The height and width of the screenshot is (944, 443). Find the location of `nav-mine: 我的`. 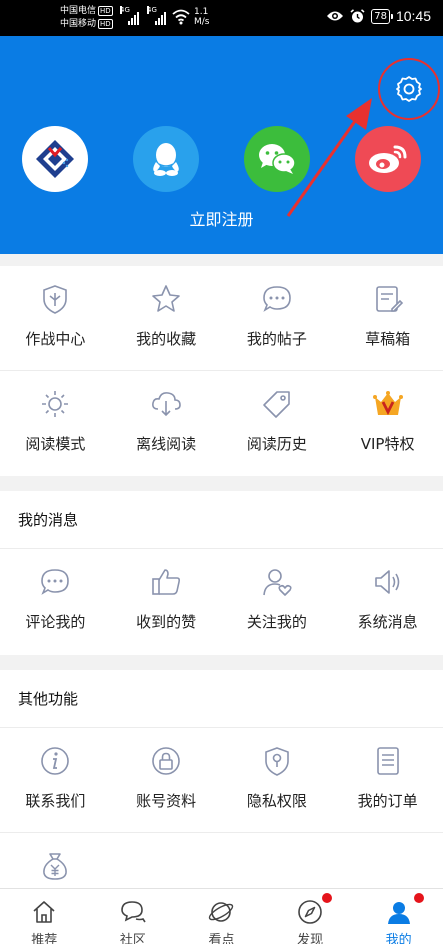

nav-mine: 我的 is located at coordinates (398, 916).